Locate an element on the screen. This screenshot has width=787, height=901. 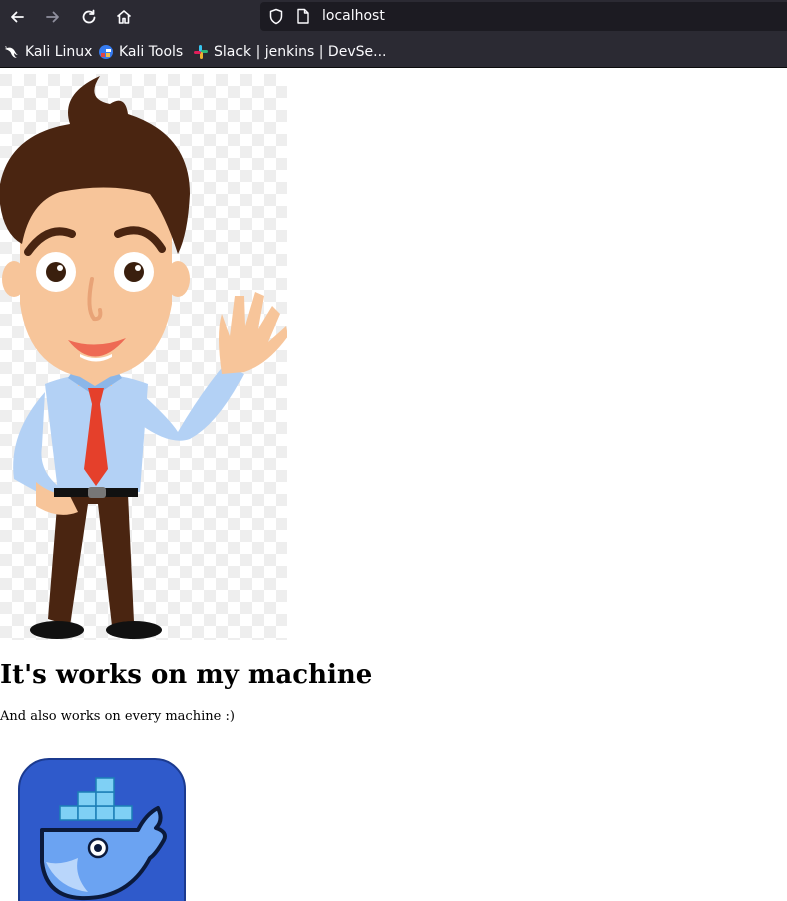
reload-icon is located at coordinates (89, 16).